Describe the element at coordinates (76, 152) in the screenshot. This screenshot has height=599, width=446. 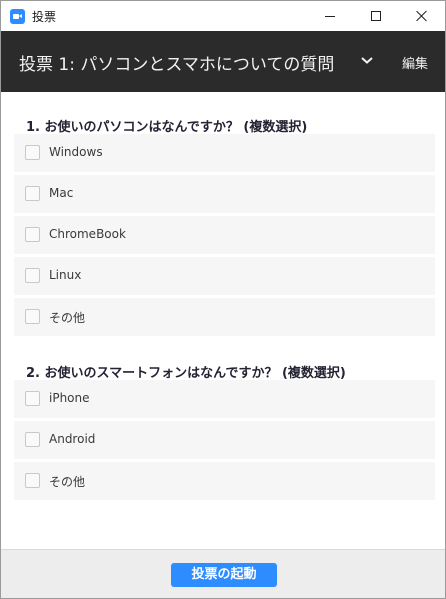
I see `option-label: Windows` at that location.